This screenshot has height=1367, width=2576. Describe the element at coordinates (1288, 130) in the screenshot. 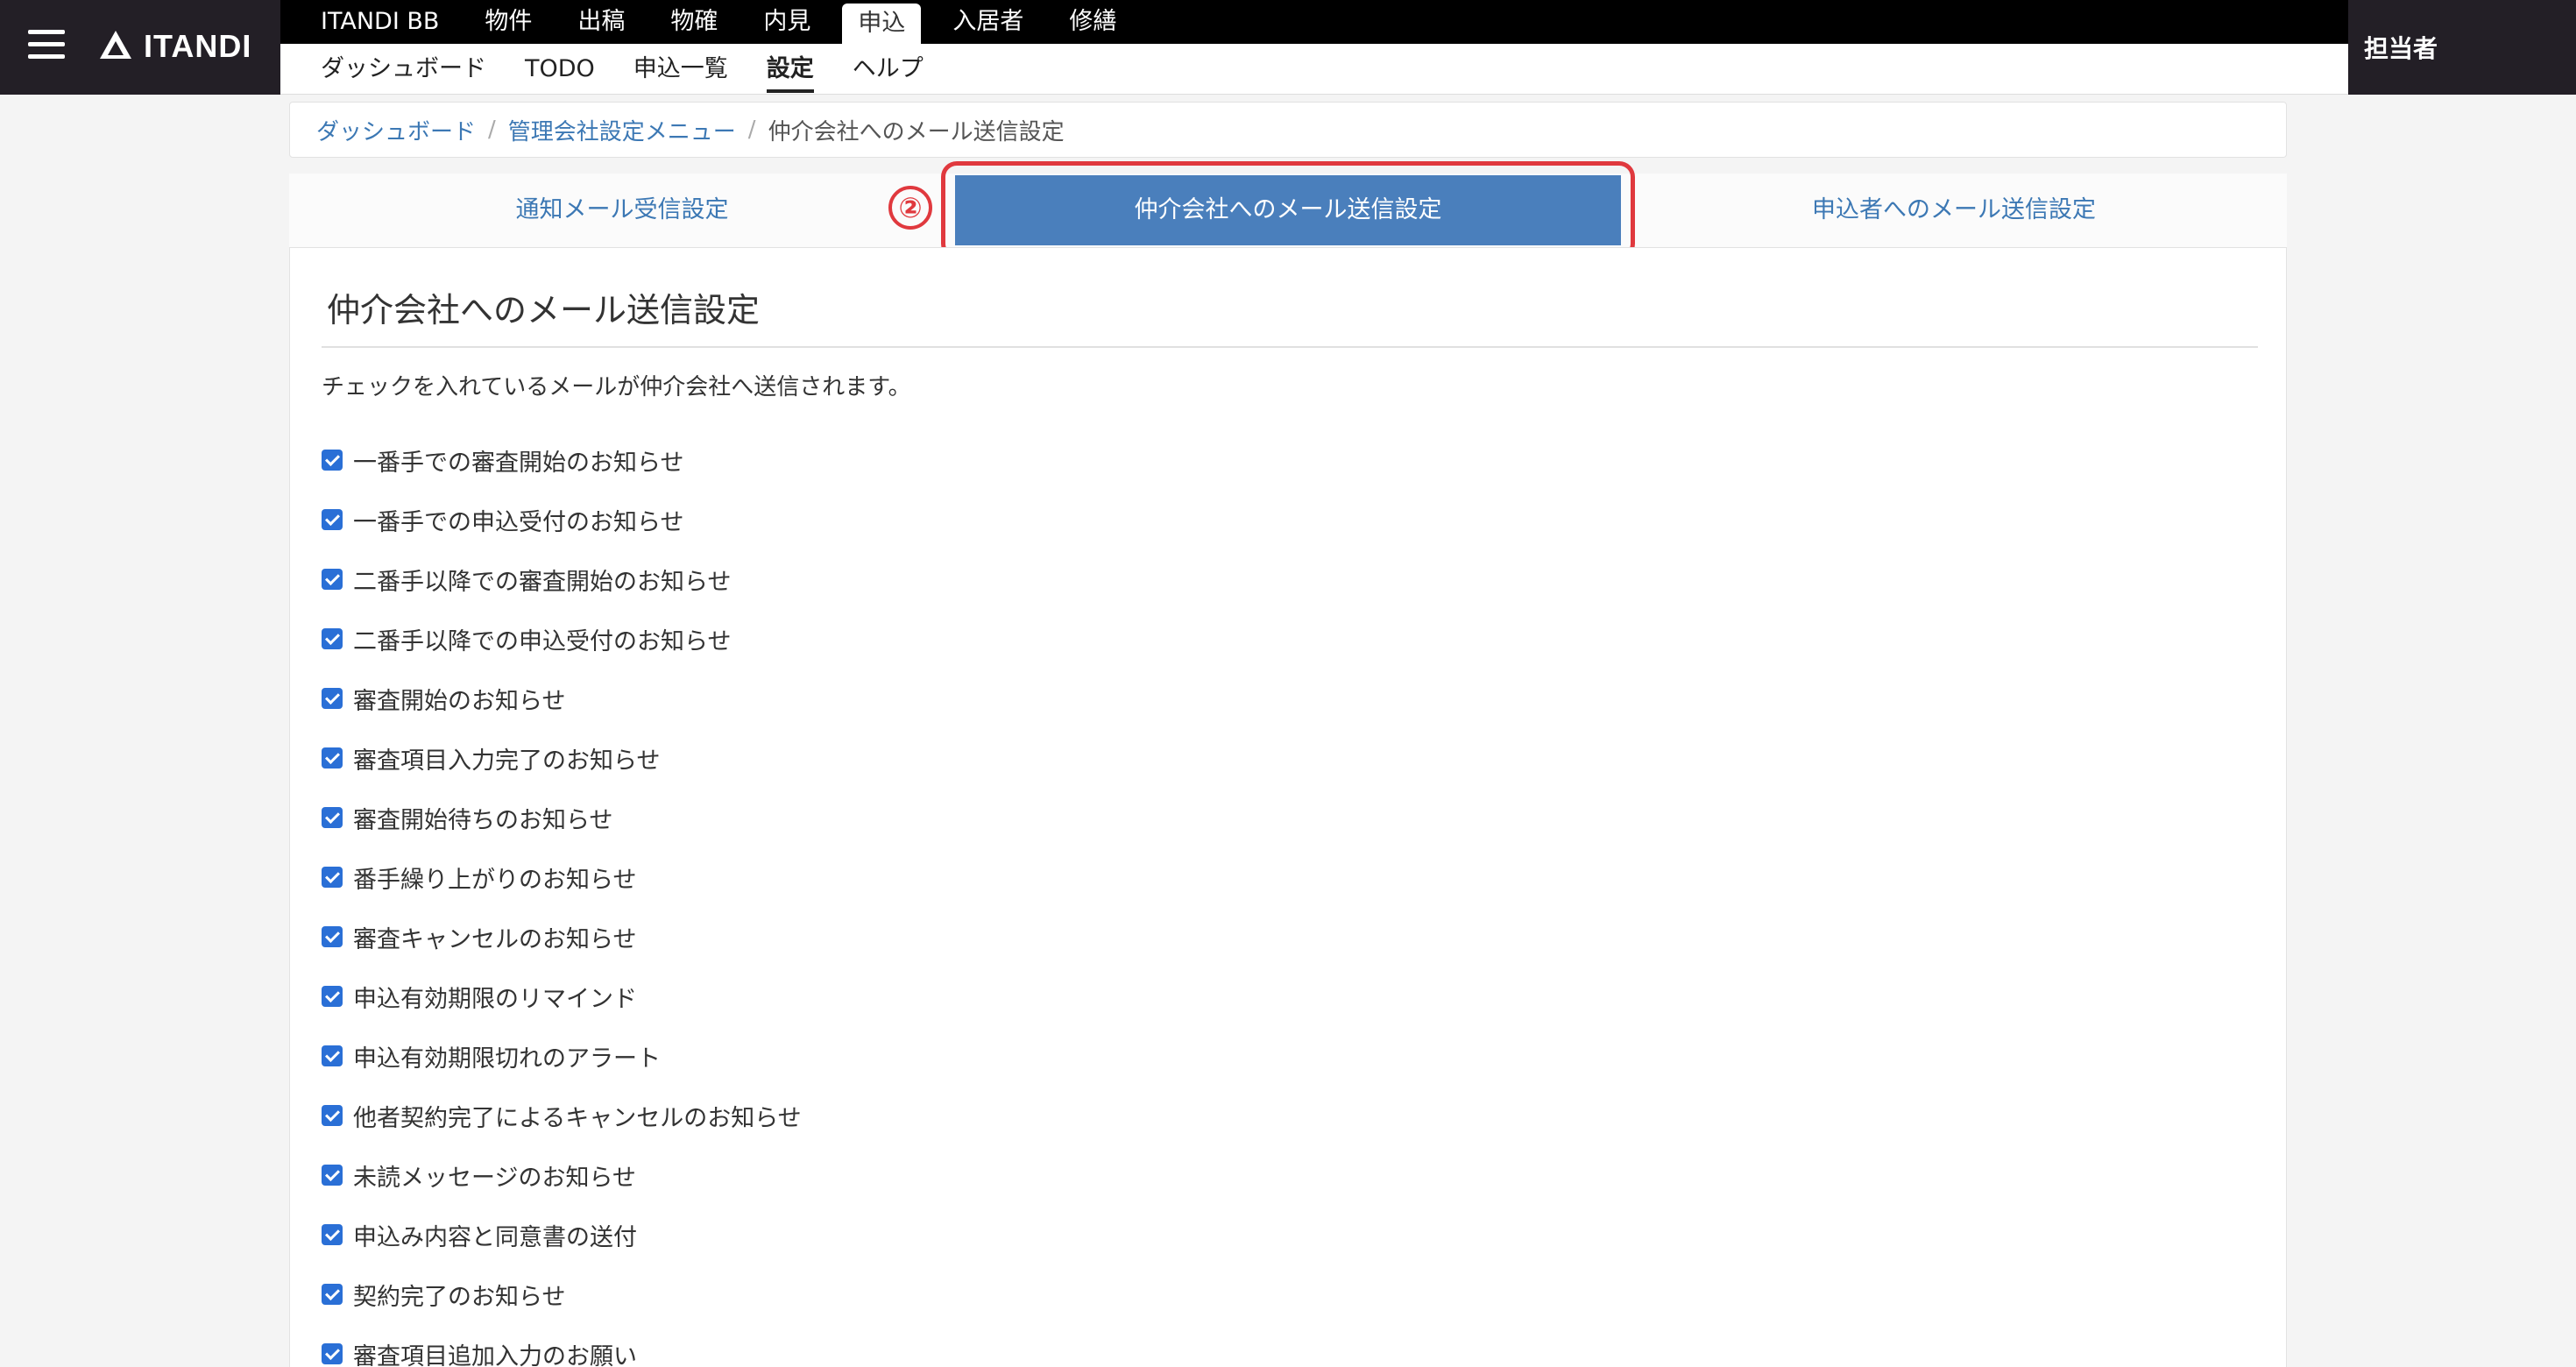

I see `breadcrumb: ダッシュボード / 管理会社設定メニュー / 仲介会社へのメール送信設定` at that location.